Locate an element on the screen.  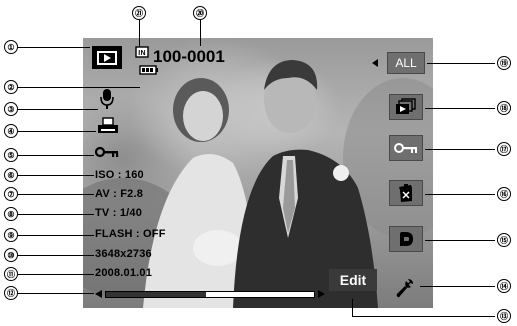
svg-text: IN is located at coordinates (141, 53).